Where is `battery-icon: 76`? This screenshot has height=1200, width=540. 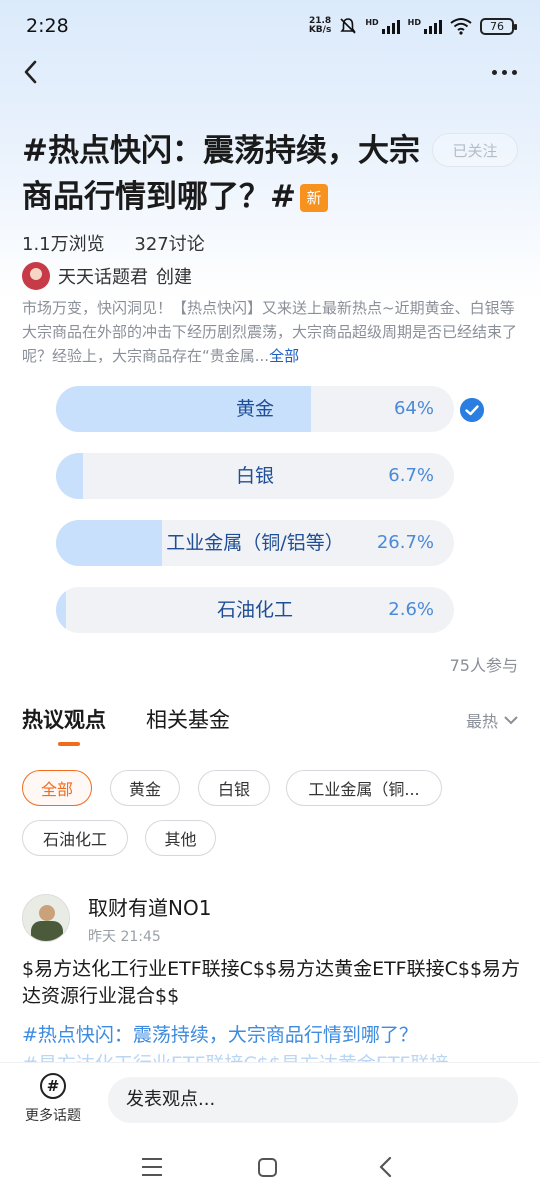 battery-icon: 76 is located at coordinates (498, 26).